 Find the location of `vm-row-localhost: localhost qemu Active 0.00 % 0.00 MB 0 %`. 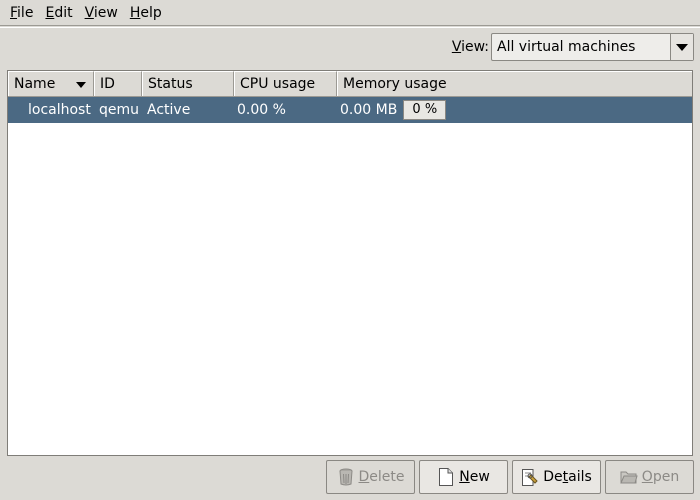

vm-row-localhost: localhost qemu Active 0.00 % 0.00 MB 0 % is located at coordinates (350, 110).